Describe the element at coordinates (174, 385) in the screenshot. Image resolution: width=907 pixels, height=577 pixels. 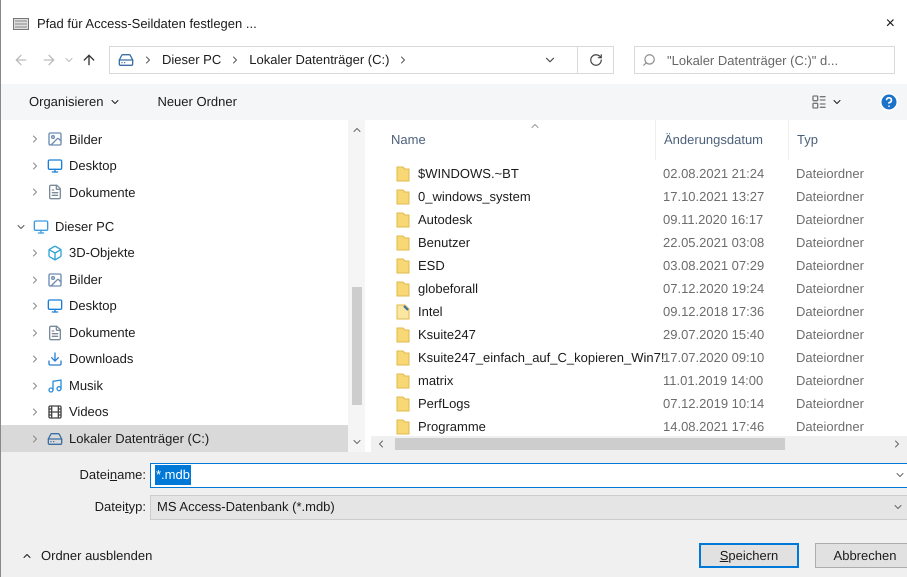
I see `nav-item: Musik` at that location.